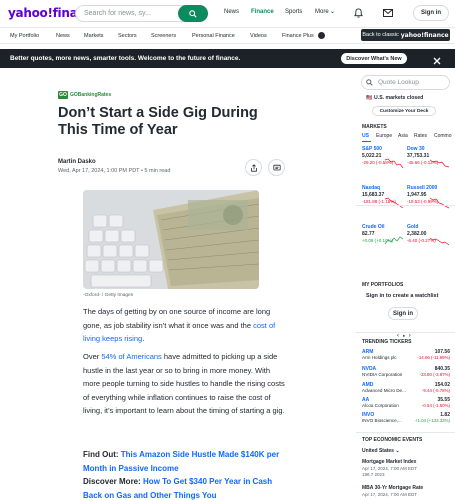 The width and height of the screenshot is (455, 500). Describe the element at coordinates (435, 405) in the screenshot. I see `ticker-change: -0.54 (-1.50%)` at that location.